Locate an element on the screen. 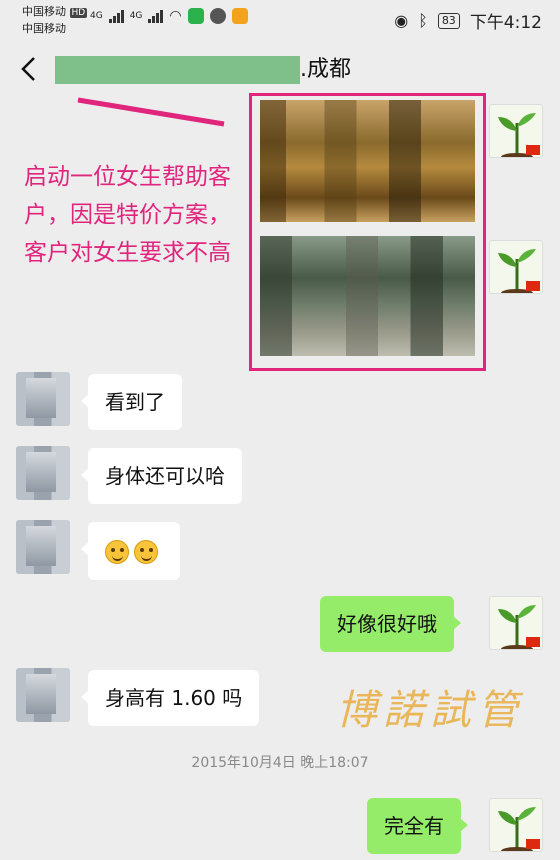  carrier-2: 中国移动 is located at coordinates (44, 28).